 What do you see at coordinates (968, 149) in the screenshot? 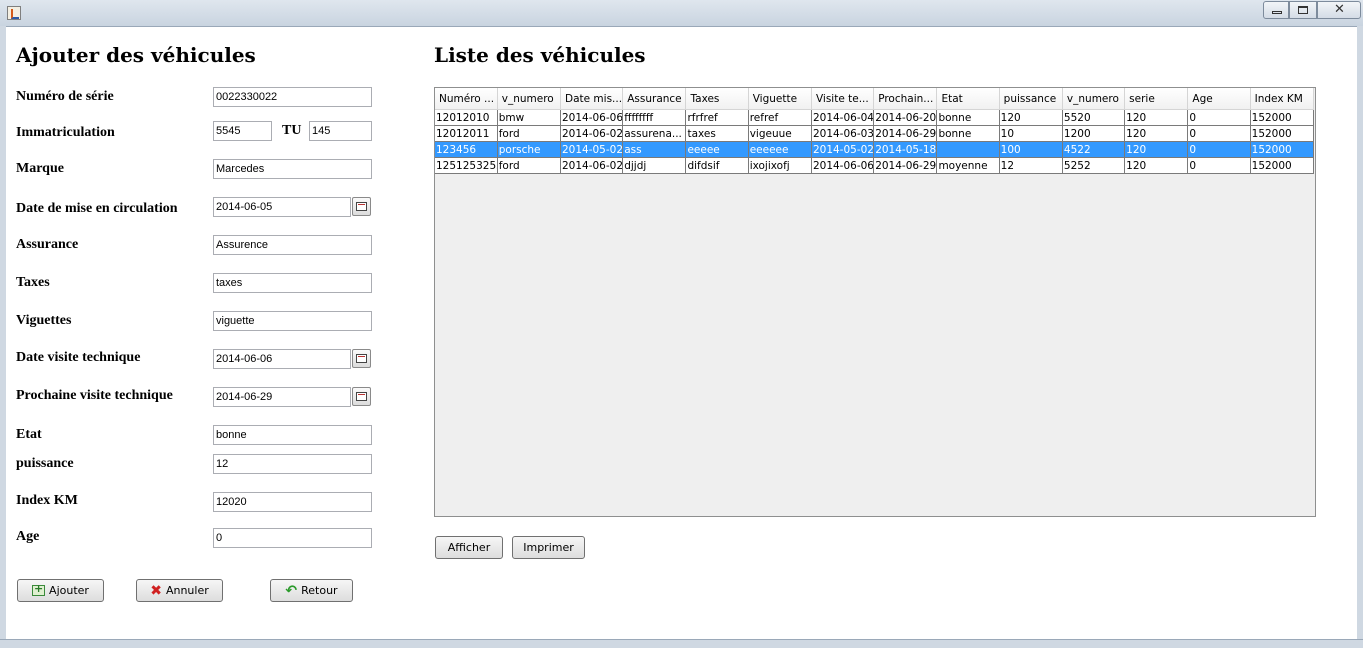
I see `table-cell` at bounding box center [968, 149].